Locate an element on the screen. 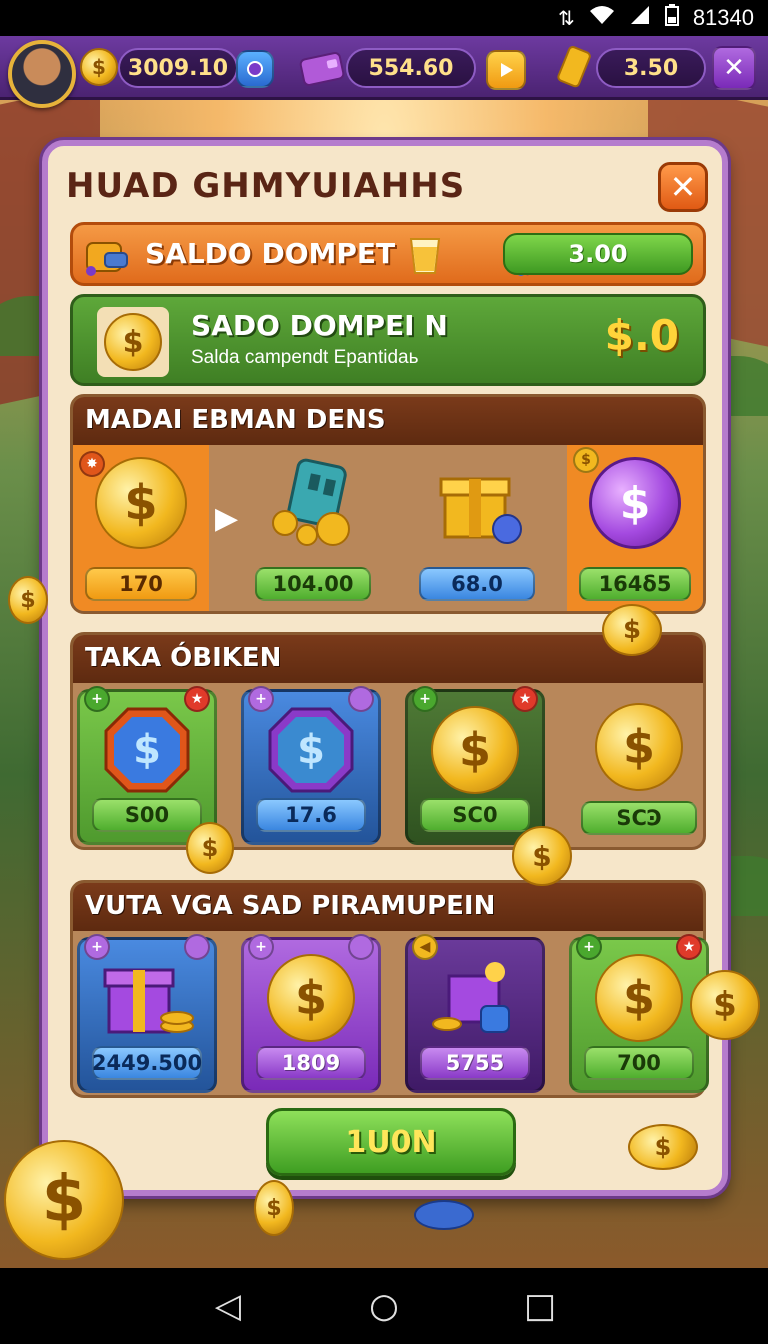 The image size is (768, 1344). wallet-balance-row: SALDO DOMPET 3.00 is located at coordinates (388, 254).